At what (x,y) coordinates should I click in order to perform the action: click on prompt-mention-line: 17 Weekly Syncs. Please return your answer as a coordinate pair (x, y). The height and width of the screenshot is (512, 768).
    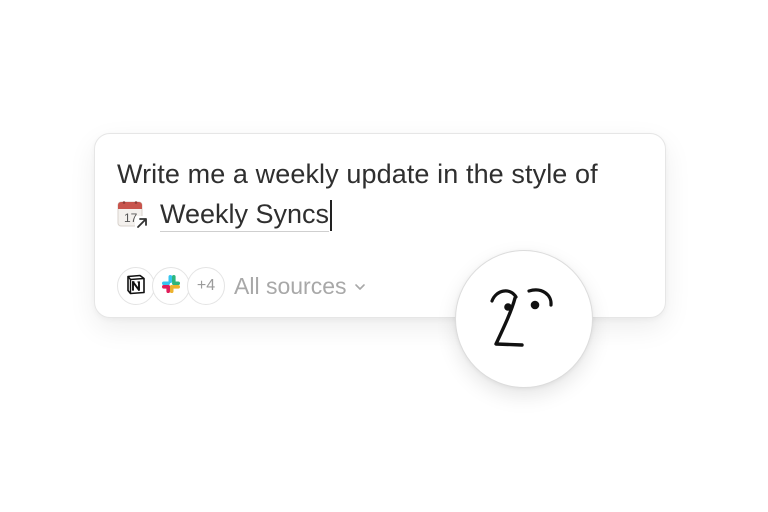
    Looking at the image, I should click on (225, 215).